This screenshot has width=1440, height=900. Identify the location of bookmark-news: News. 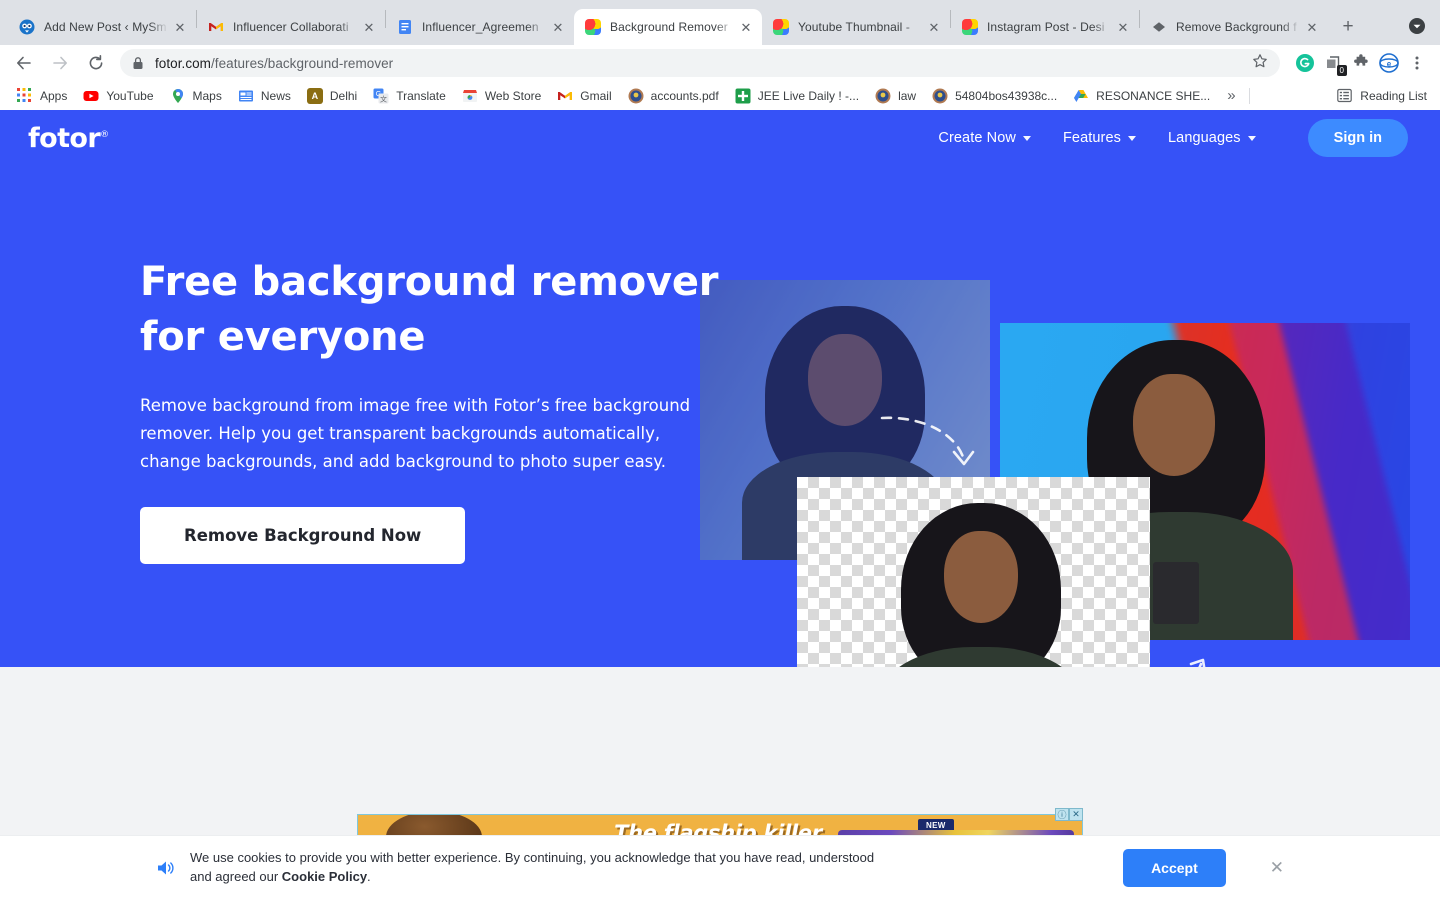
(264, 96).